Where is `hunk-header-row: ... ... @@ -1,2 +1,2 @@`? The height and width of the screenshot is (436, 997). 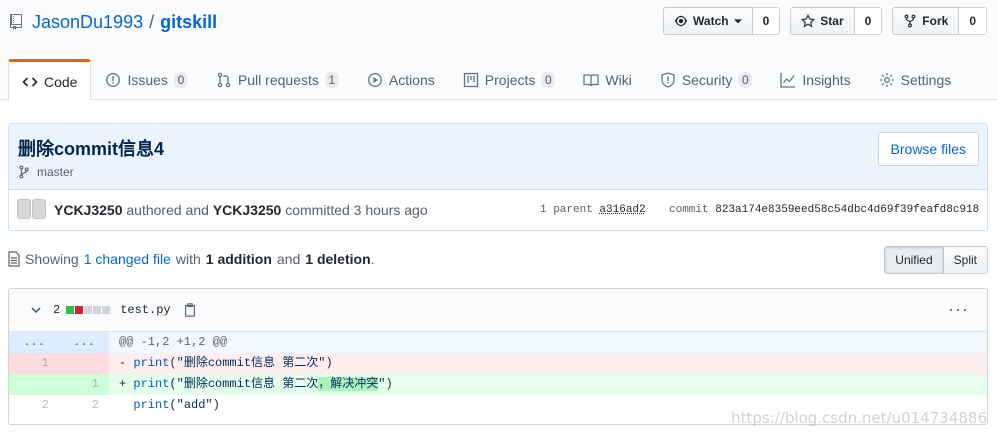
hunk-header-row: ... ... @@ -1,2 +1,2 @@ is located at coordinates (498, 342).